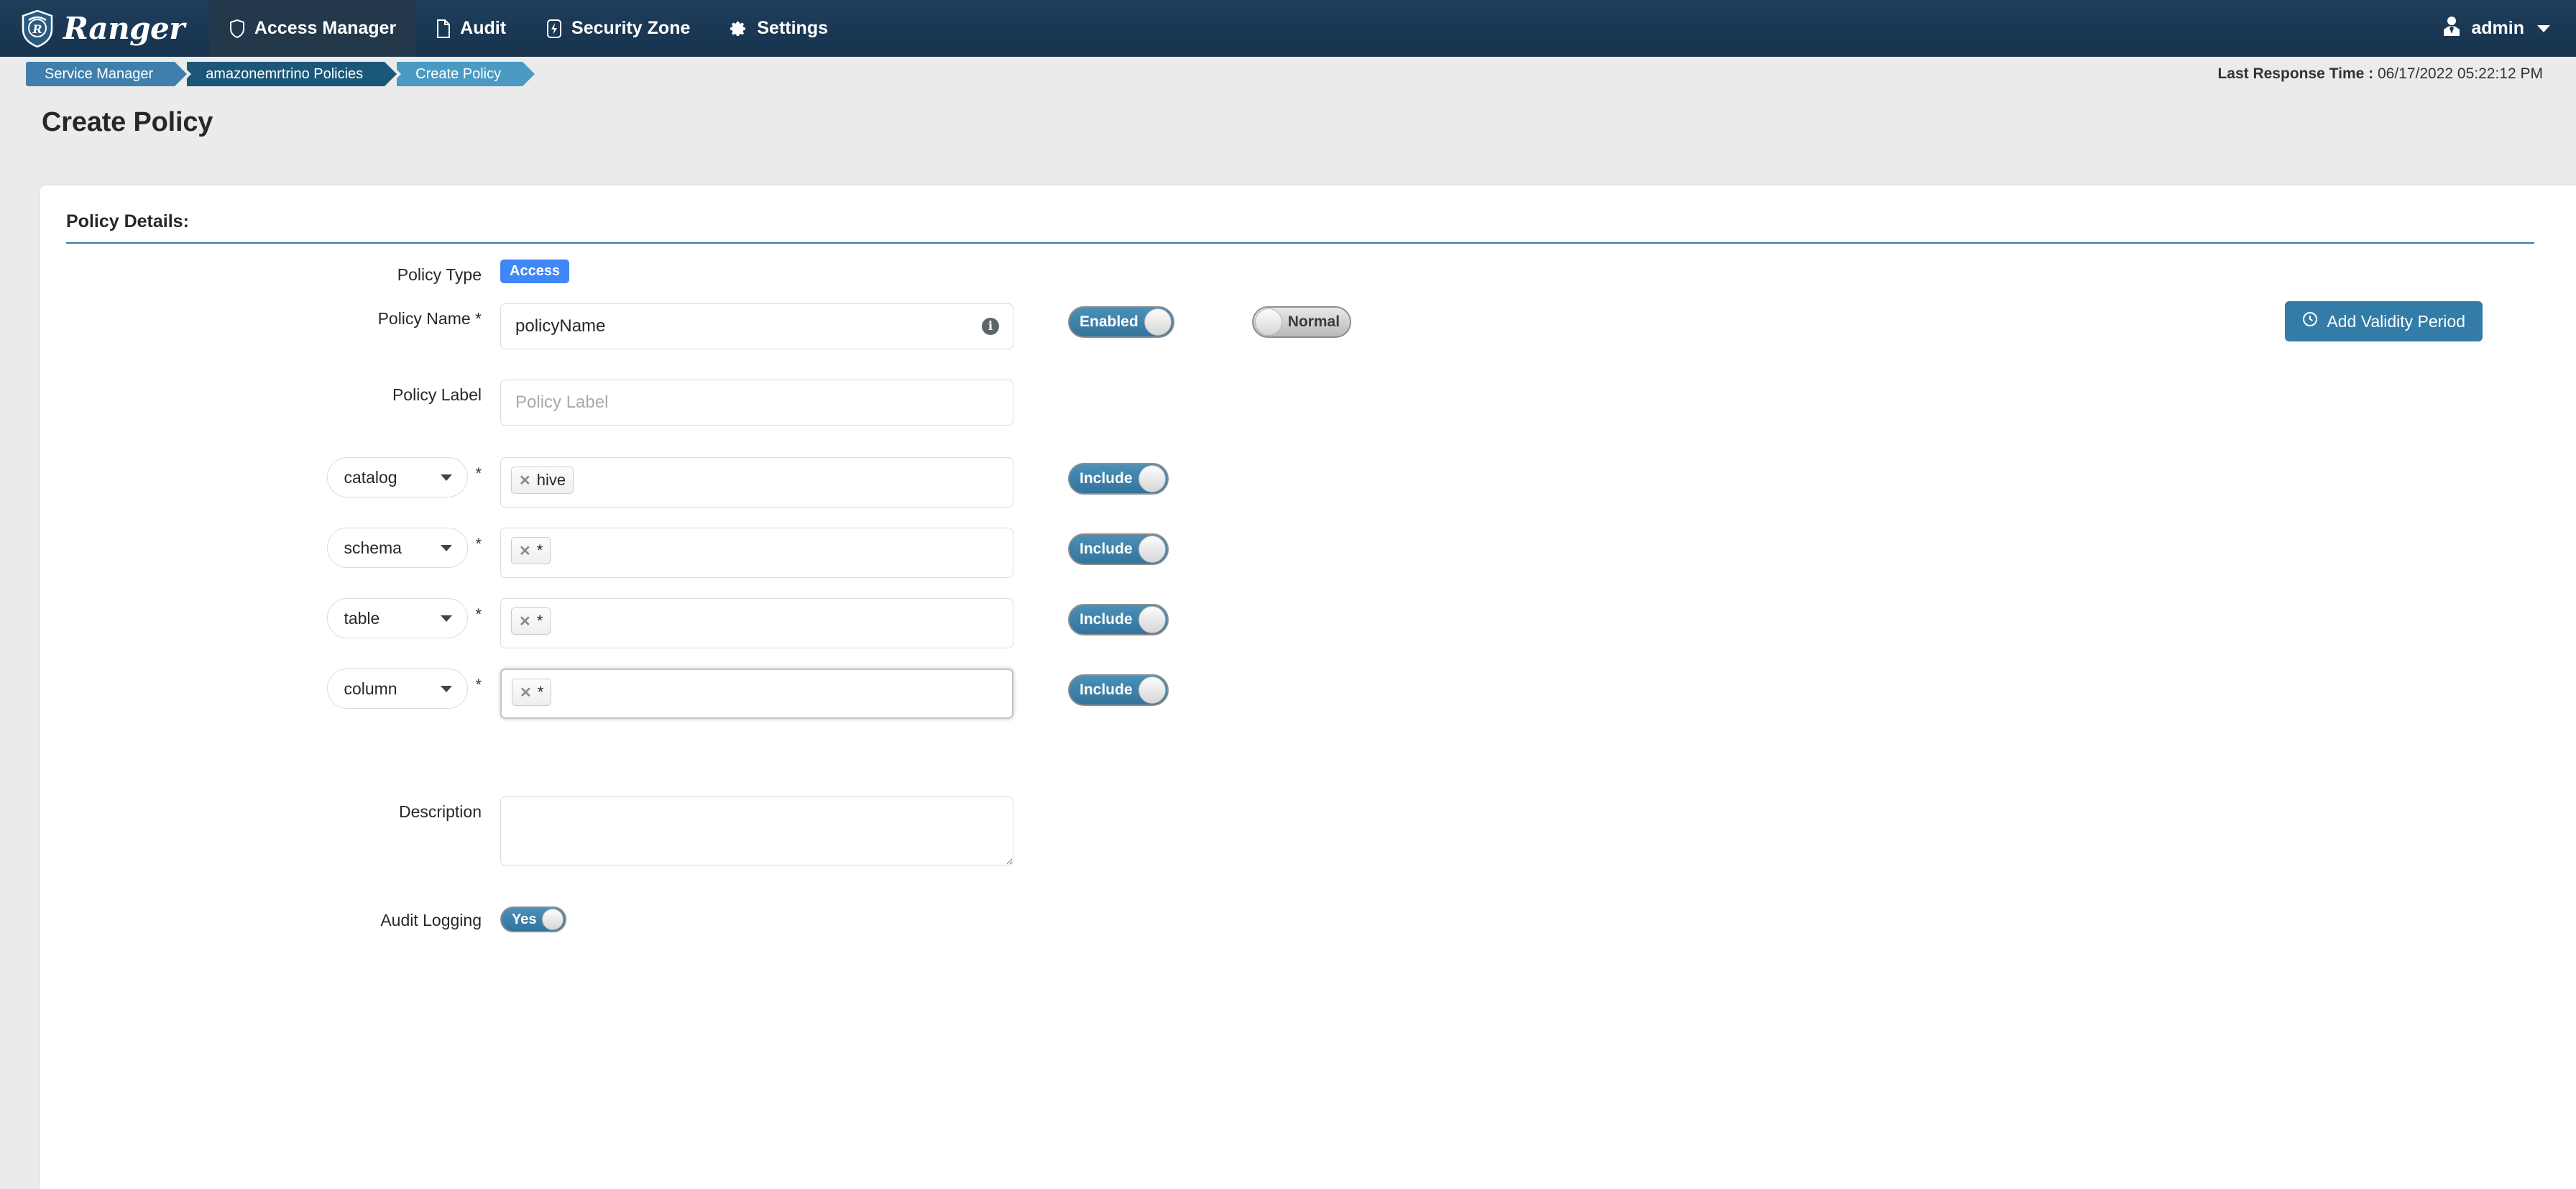  I want to click on breadcrumb-item-service-manager: Service Manager, so click(109, 74).